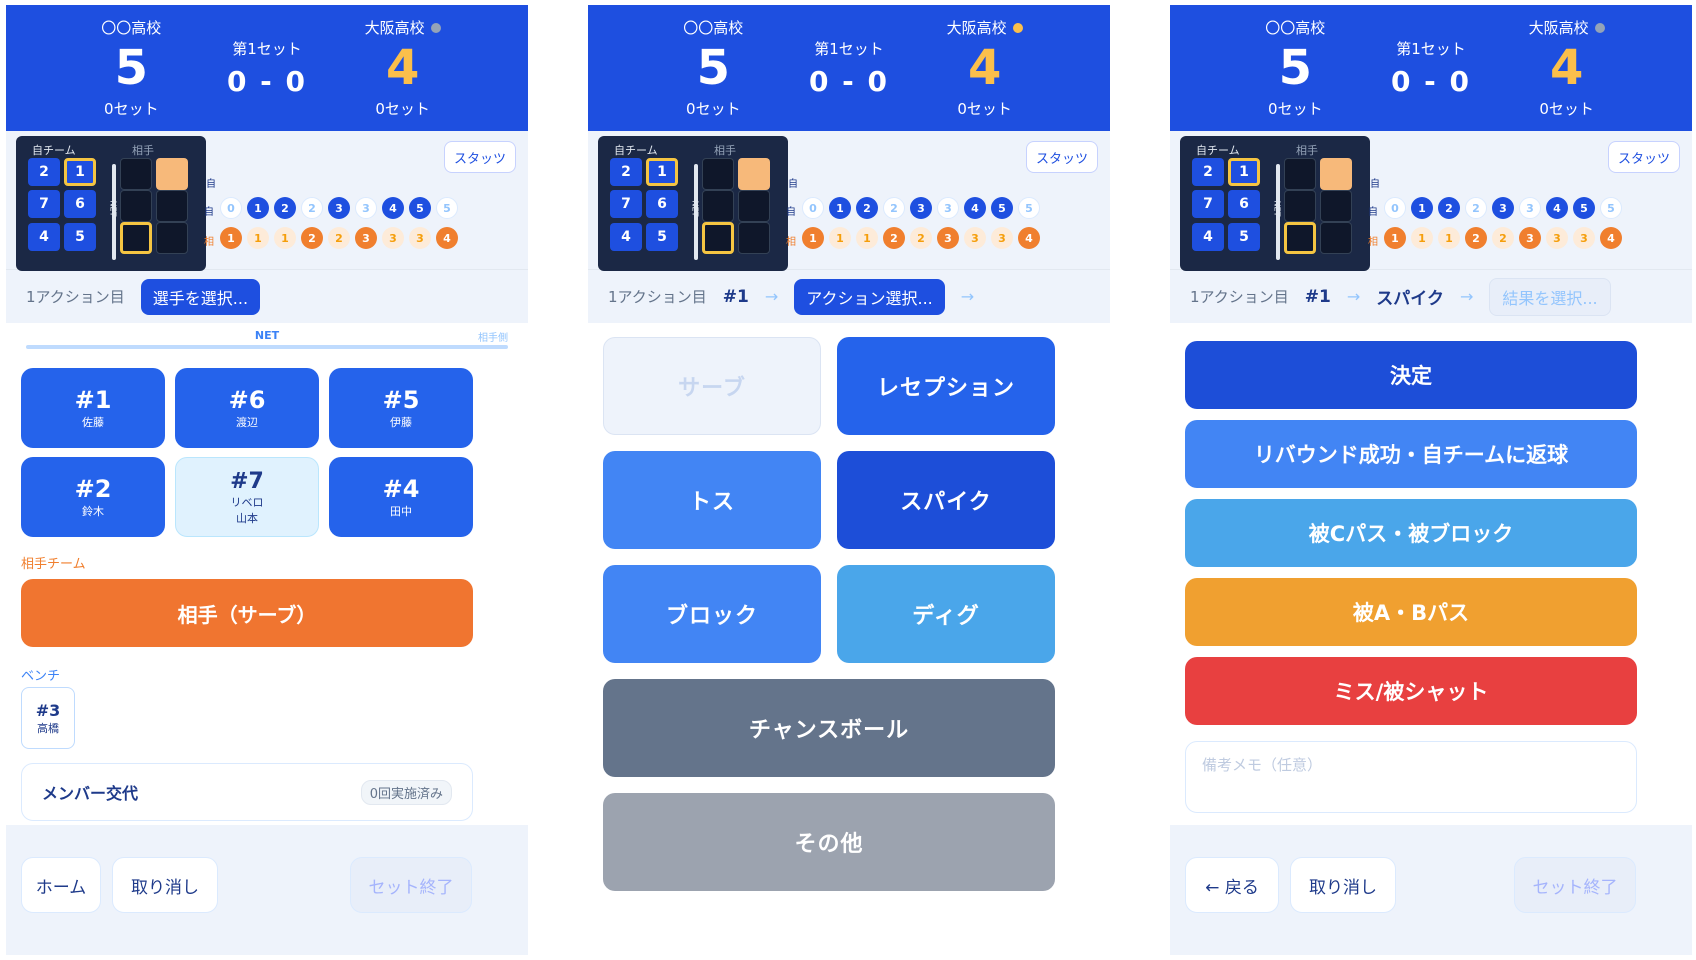 This screenshot has height=960, width=1696. I want to click on home-button: ホーム, so click(61, 885).